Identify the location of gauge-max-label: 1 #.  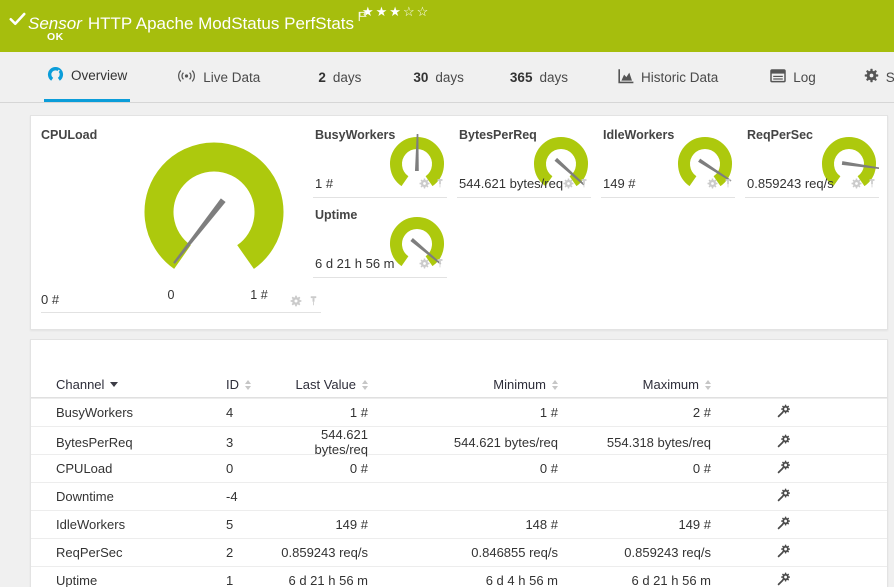
(259, 295).